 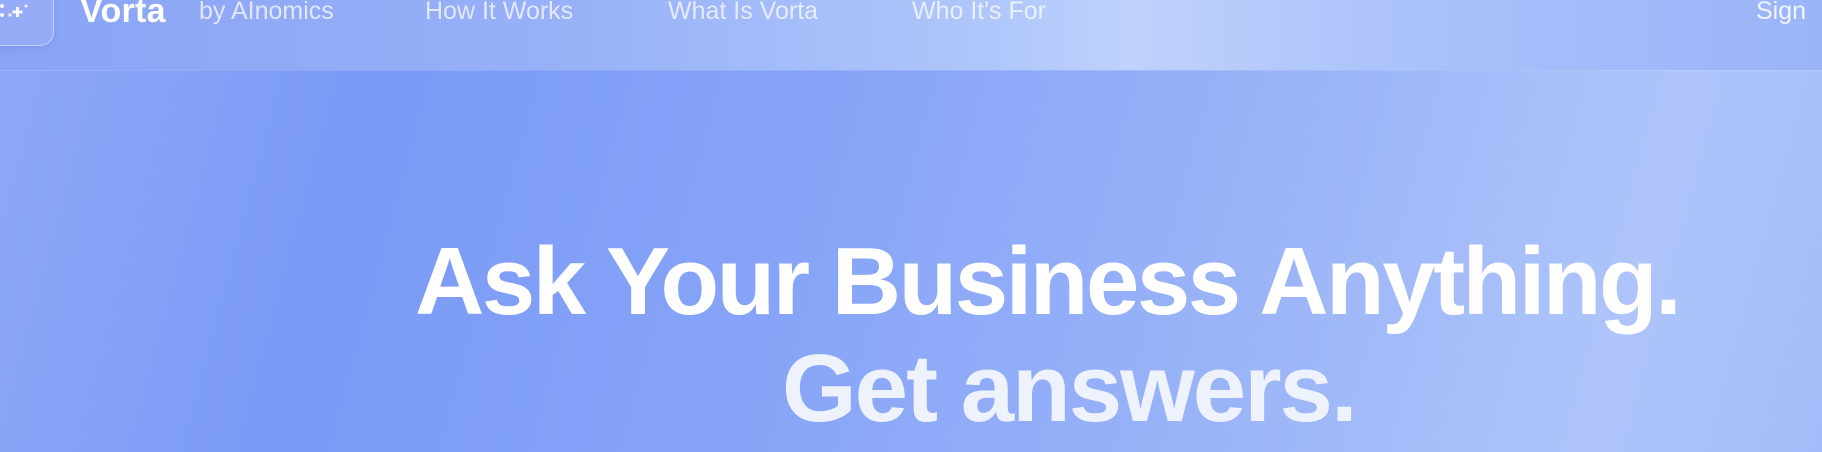 What do you see at coordinates (27, 23) in the screenshot?
I see `logo-button` at bounding box center [27, 23].